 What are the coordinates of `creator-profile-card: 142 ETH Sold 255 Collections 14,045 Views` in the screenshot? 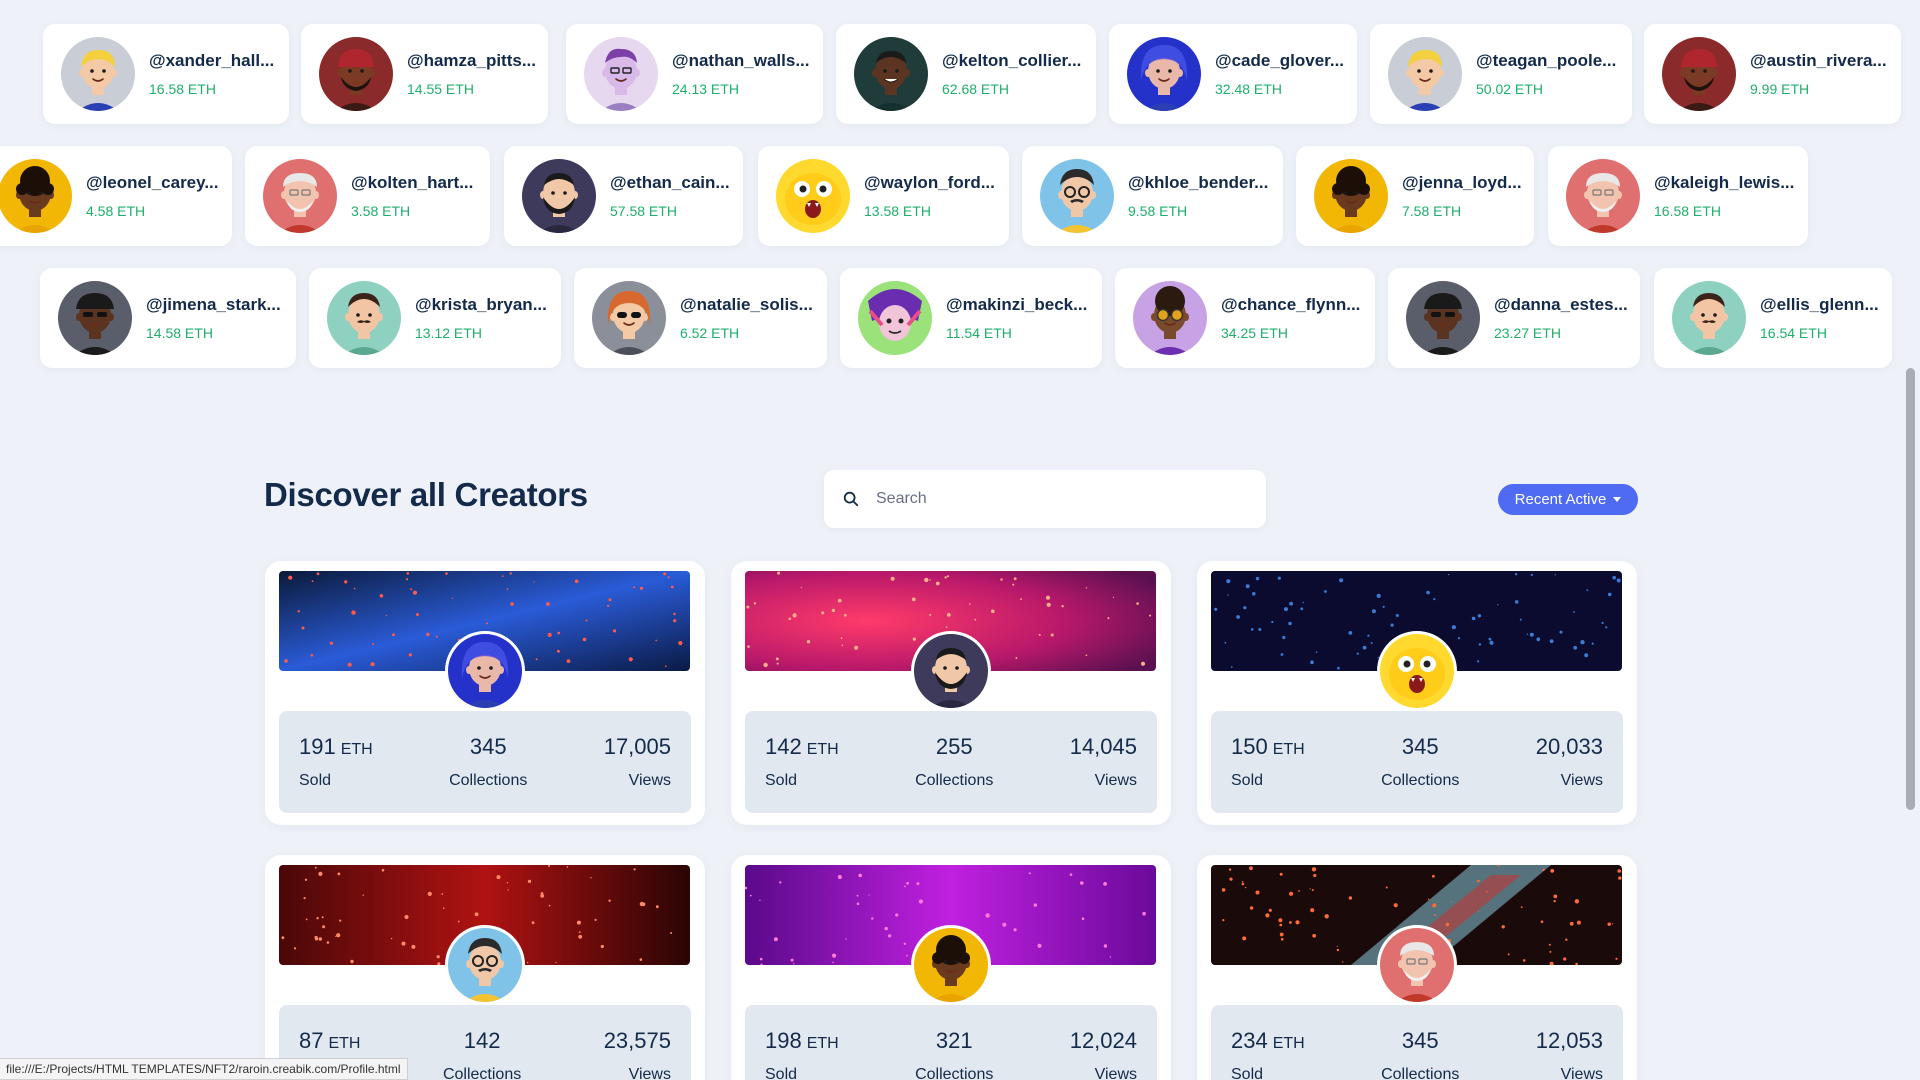 It's located at (951, 693).